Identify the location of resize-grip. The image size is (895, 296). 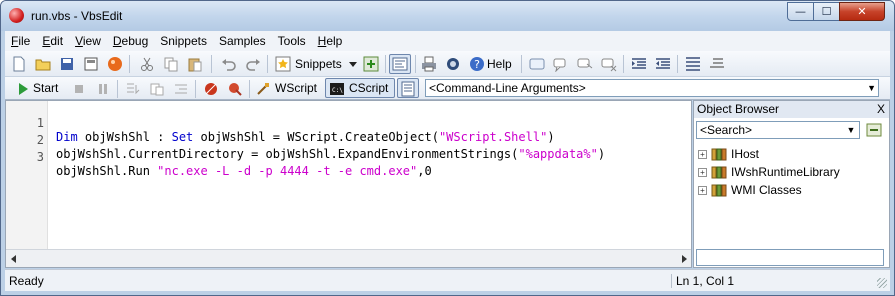
(882, 283).